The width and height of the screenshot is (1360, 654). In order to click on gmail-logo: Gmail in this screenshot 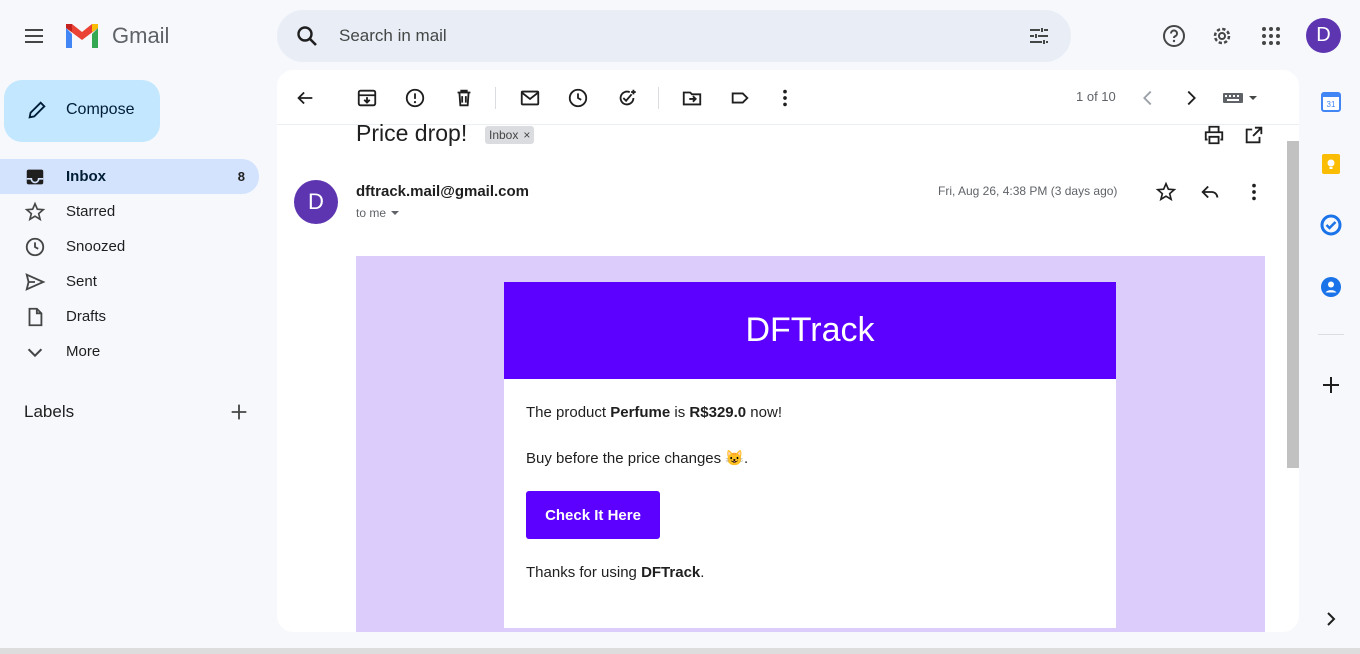, I will do `click(116, 36)`.